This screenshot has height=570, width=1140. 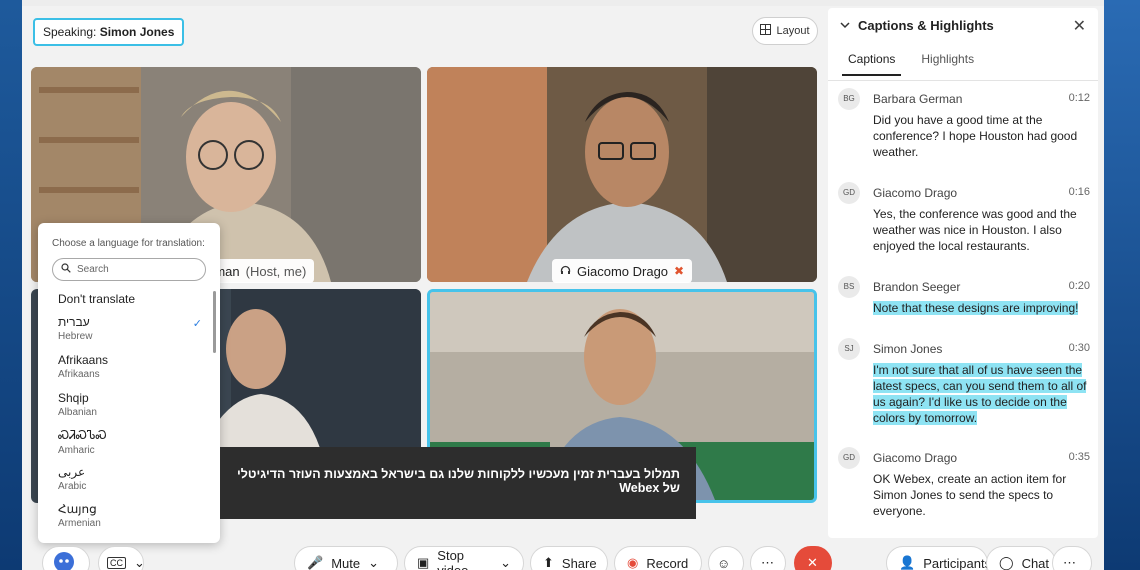 I want to click on webex-assistant-icon, so click(x=64, y=560).